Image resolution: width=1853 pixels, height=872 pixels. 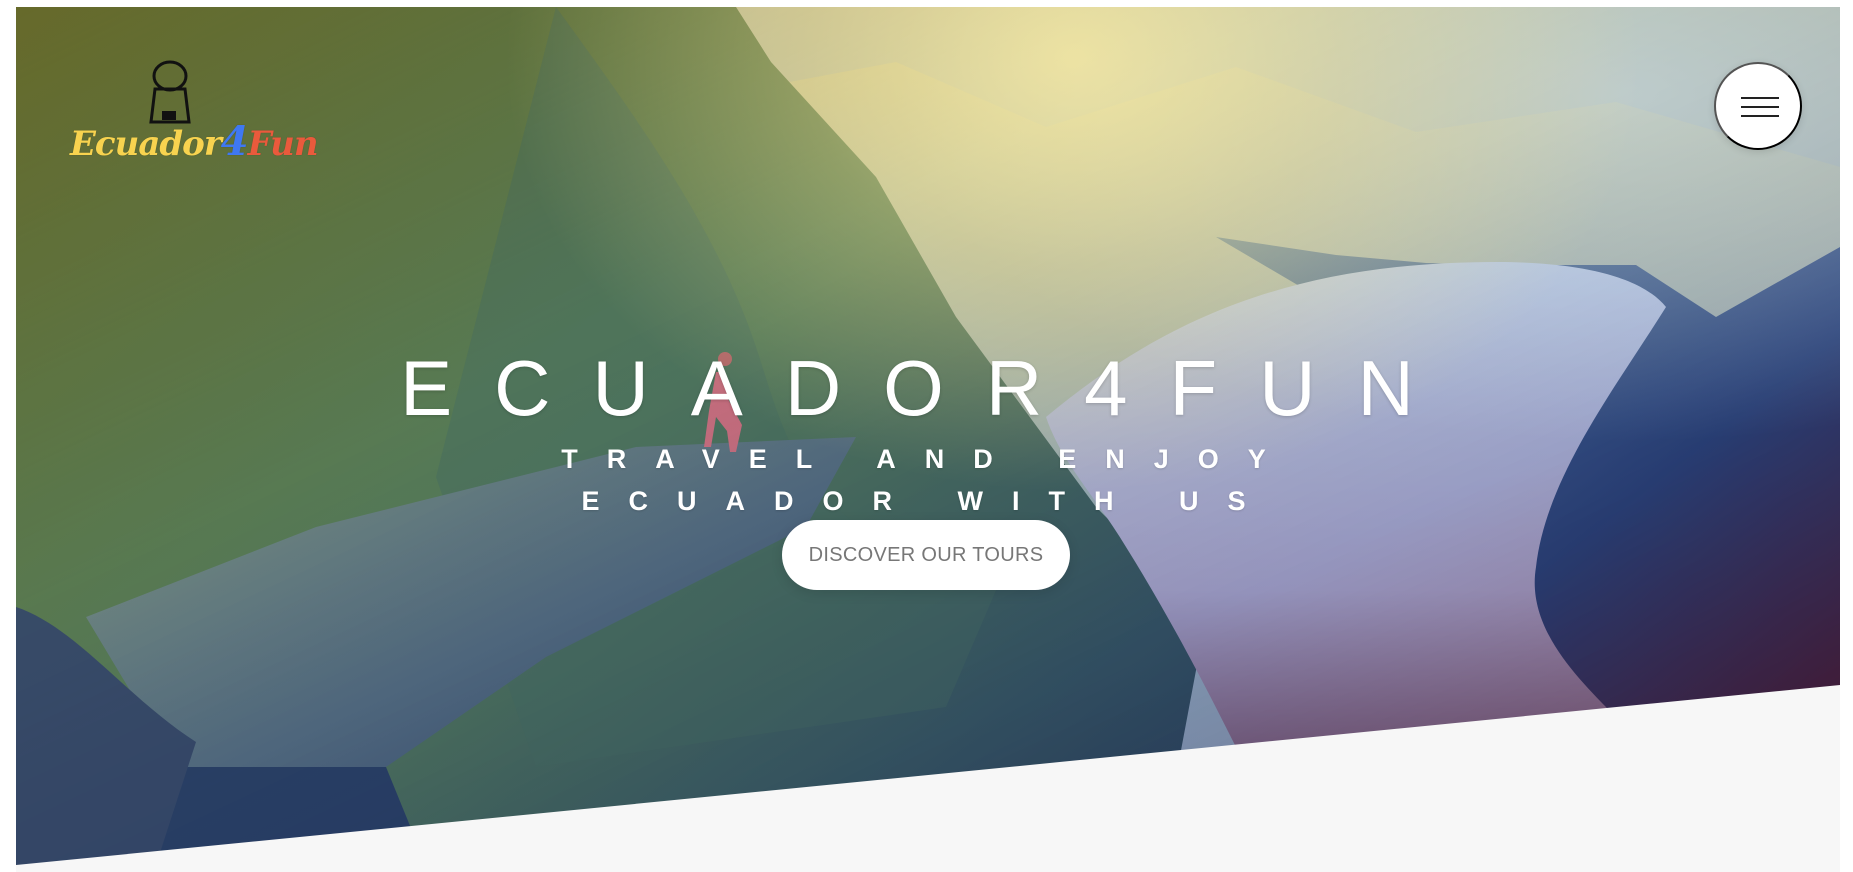 I want to click on menu-icon-line-middle, so click(x=1760, y=107).